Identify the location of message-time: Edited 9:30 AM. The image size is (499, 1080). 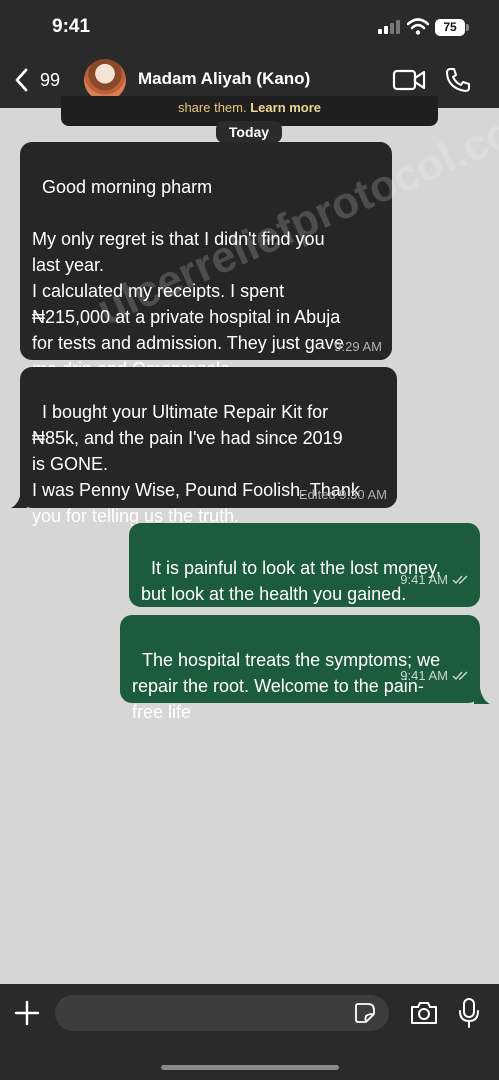
(342, 494).